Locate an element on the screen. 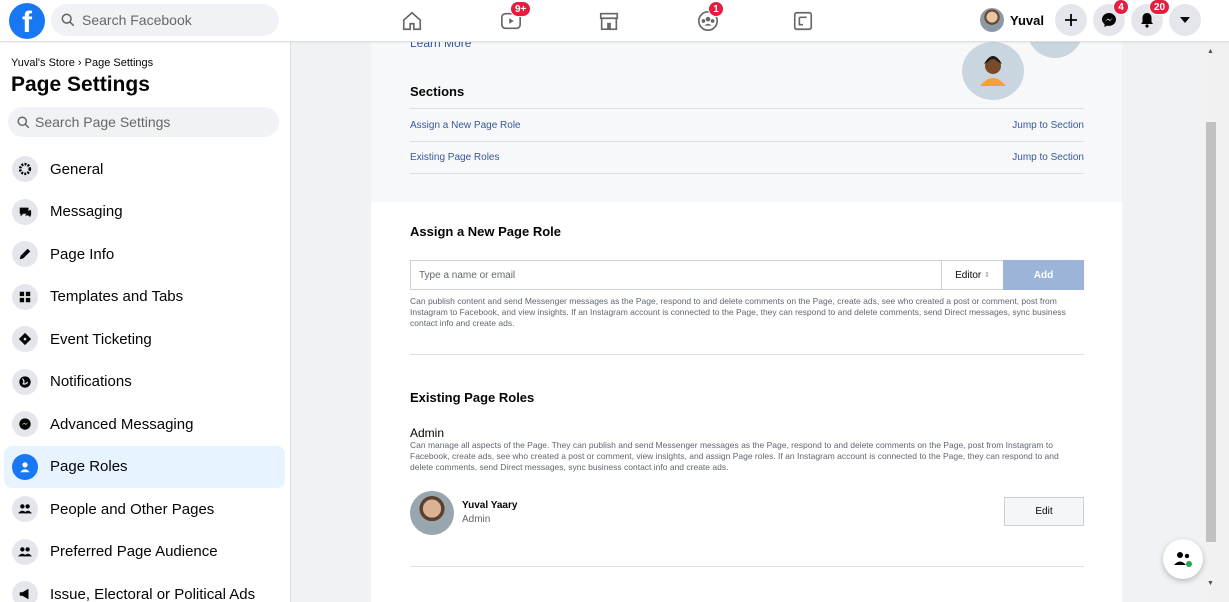  section-link-assign: Assign a New Page Role is located at coordinates (465, 125).